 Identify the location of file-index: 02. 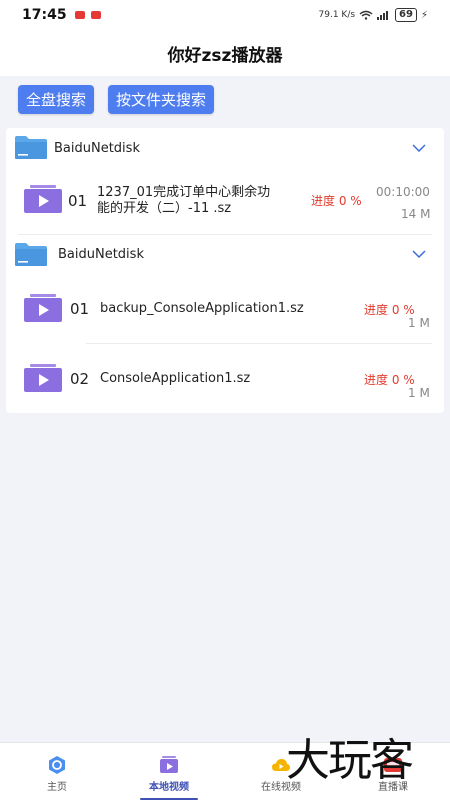
(80, 379).